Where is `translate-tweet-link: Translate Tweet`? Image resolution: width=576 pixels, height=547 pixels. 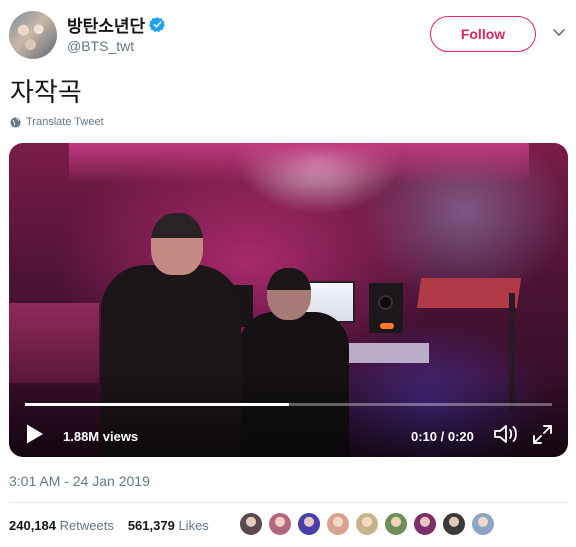
translate-tweet-link: Translate Tweet is located at coordinates (57, 122).